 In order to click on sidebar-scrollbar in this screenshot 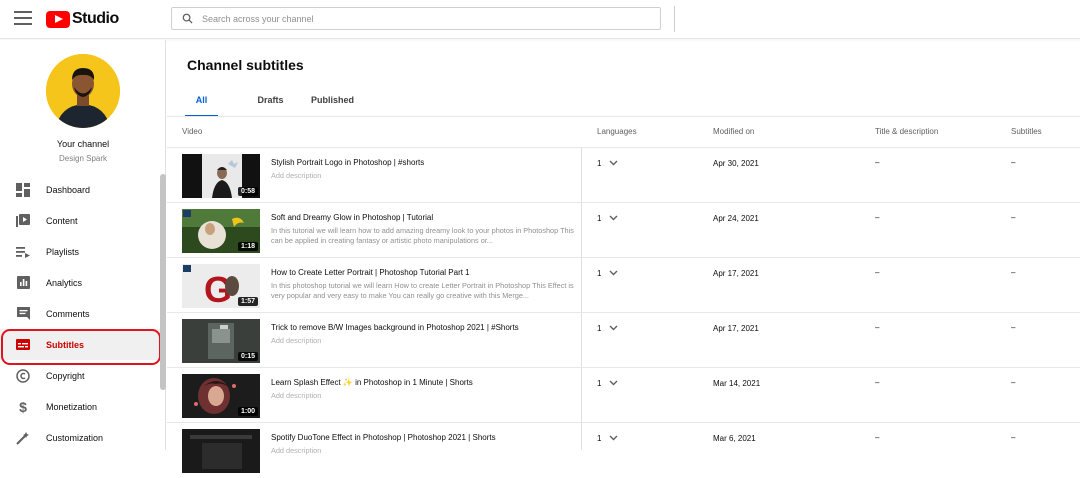, I will do `click(163, 282)`.